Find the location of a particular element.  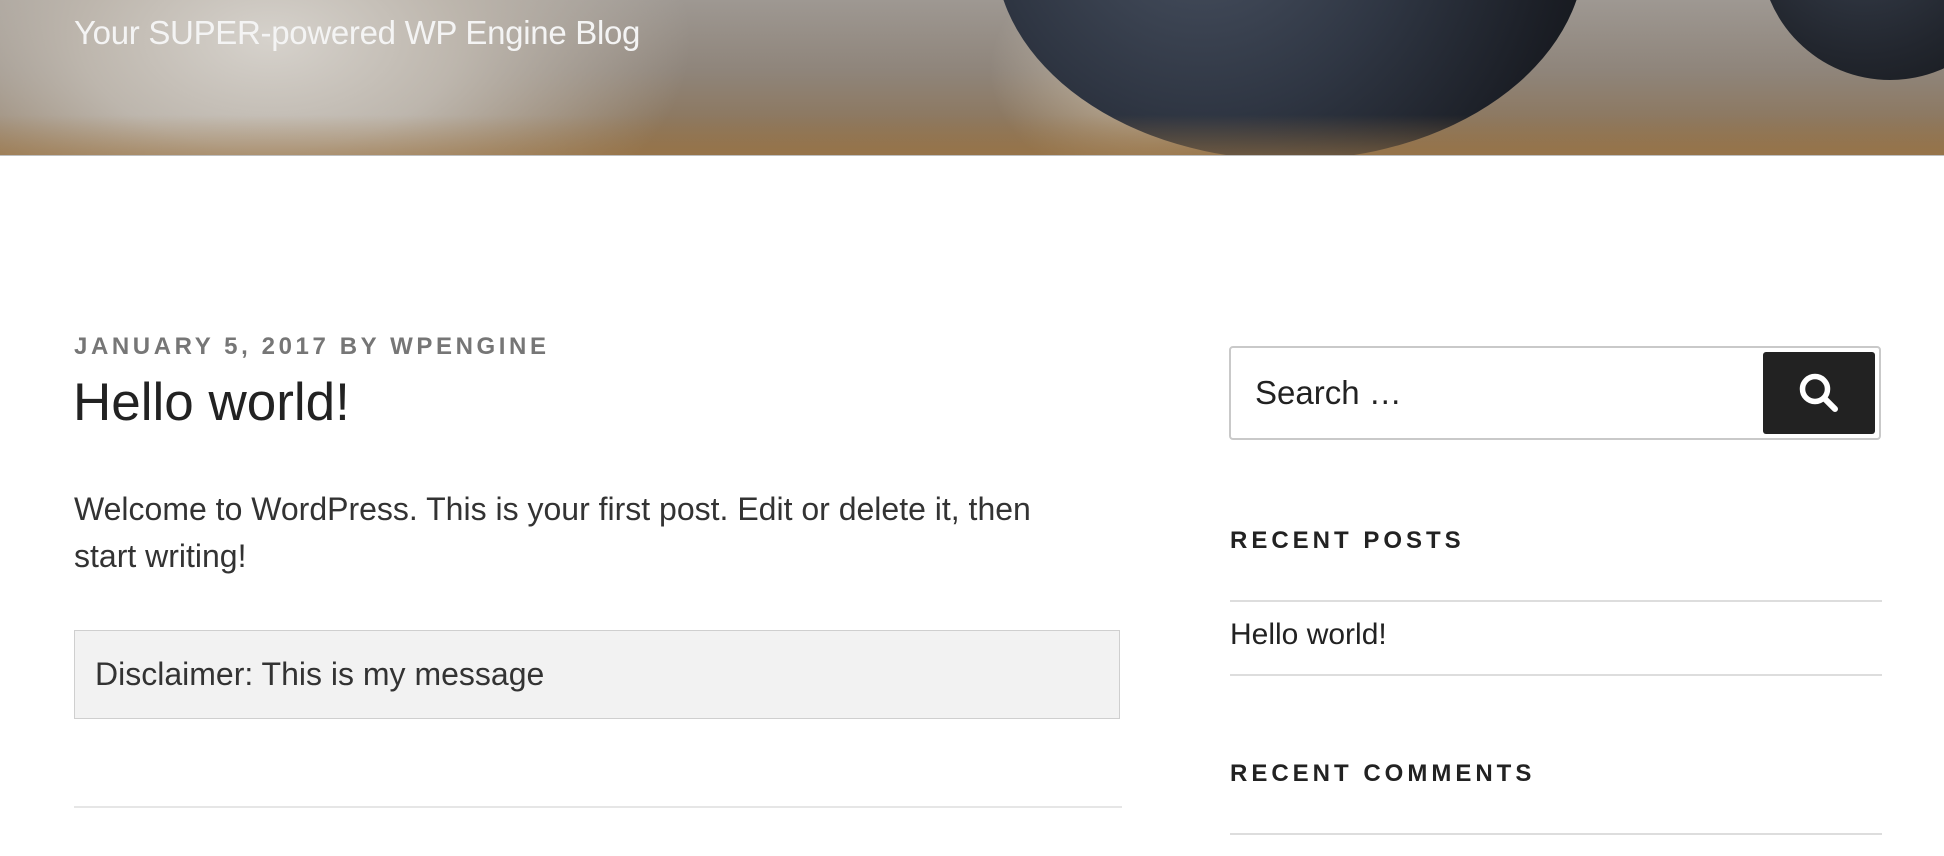

site-tagline: Your SUPER-powered WP Engine Blog is located at coordinates (357, 32).